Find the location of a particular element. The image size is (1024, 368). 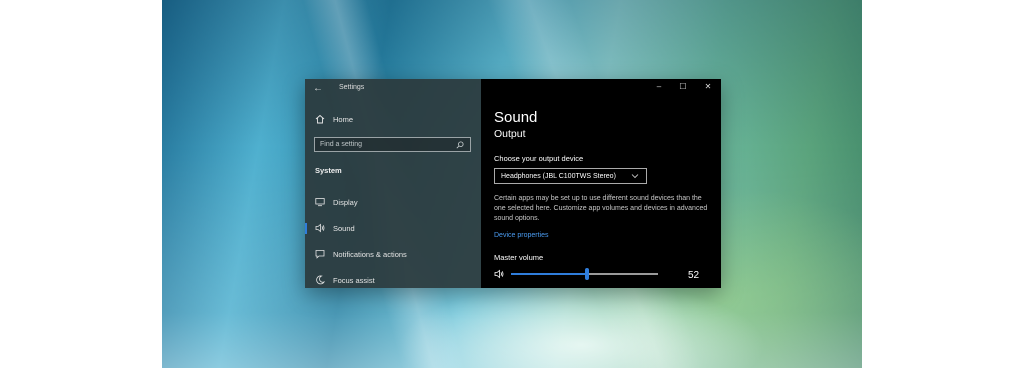

monitor-icon is located at coordinates (320, 202).